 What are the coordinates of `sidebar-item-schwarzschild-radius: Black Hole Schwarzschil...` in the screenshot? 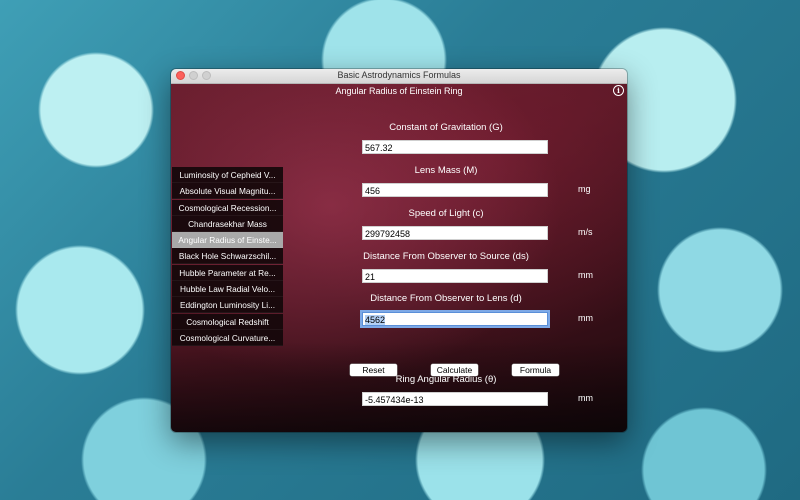 It's located at (227, 256).